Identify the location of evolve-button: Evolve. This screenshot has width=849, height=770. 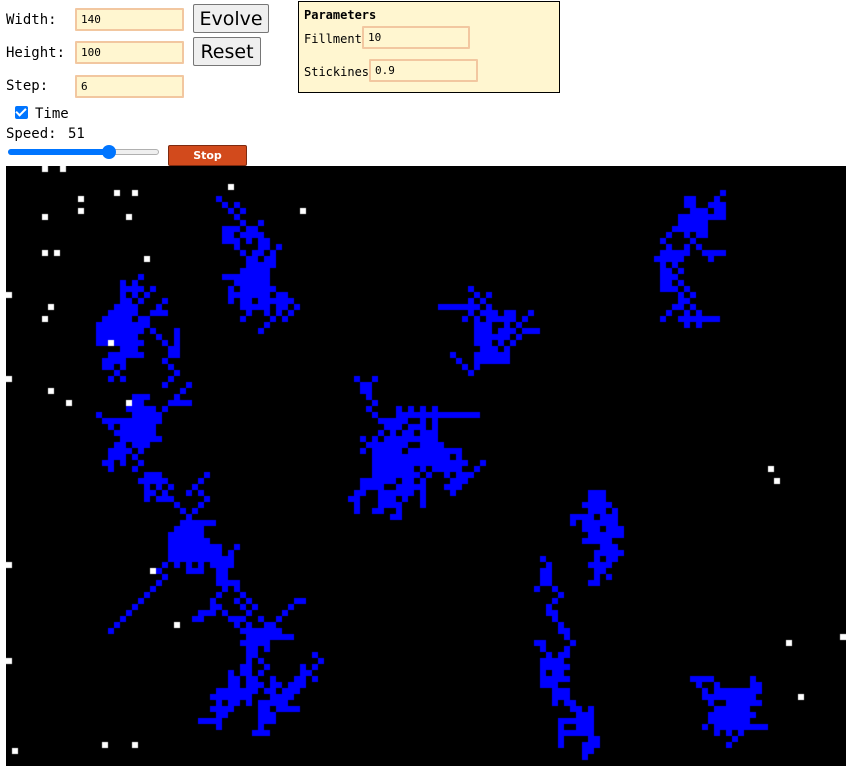
(231, 18).